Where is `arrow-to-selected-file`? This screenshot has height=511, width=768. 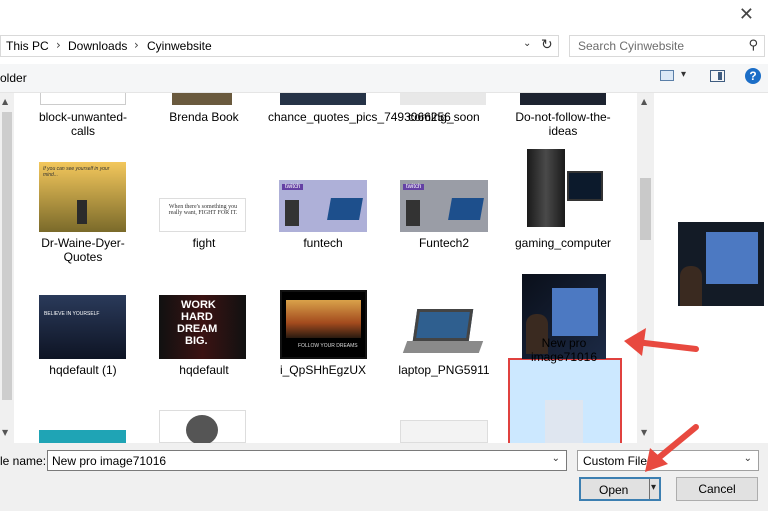
arrow-to-selected-file is located at coordinates (661, 342).